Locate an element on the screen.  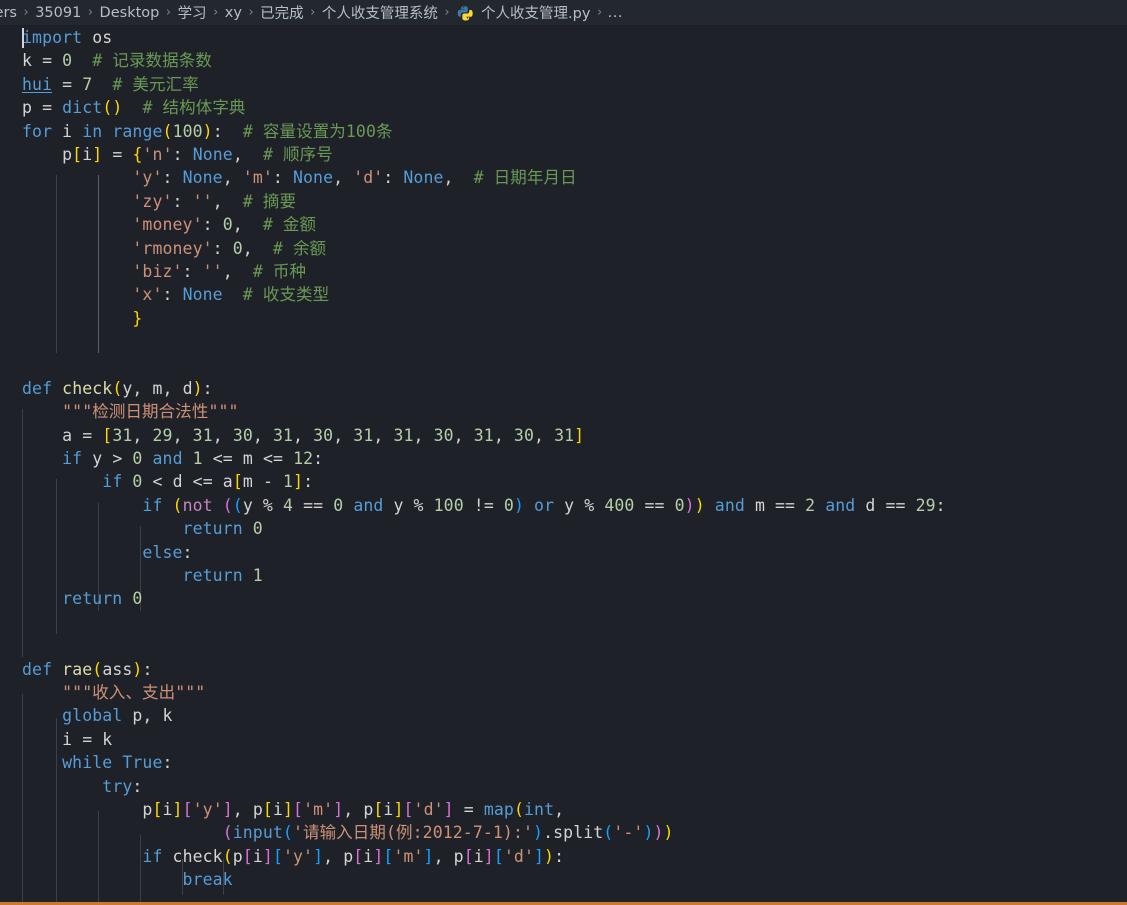
code-line: if y > 0 and 1 <= m <= 12: is located at coordinates (563, 458).